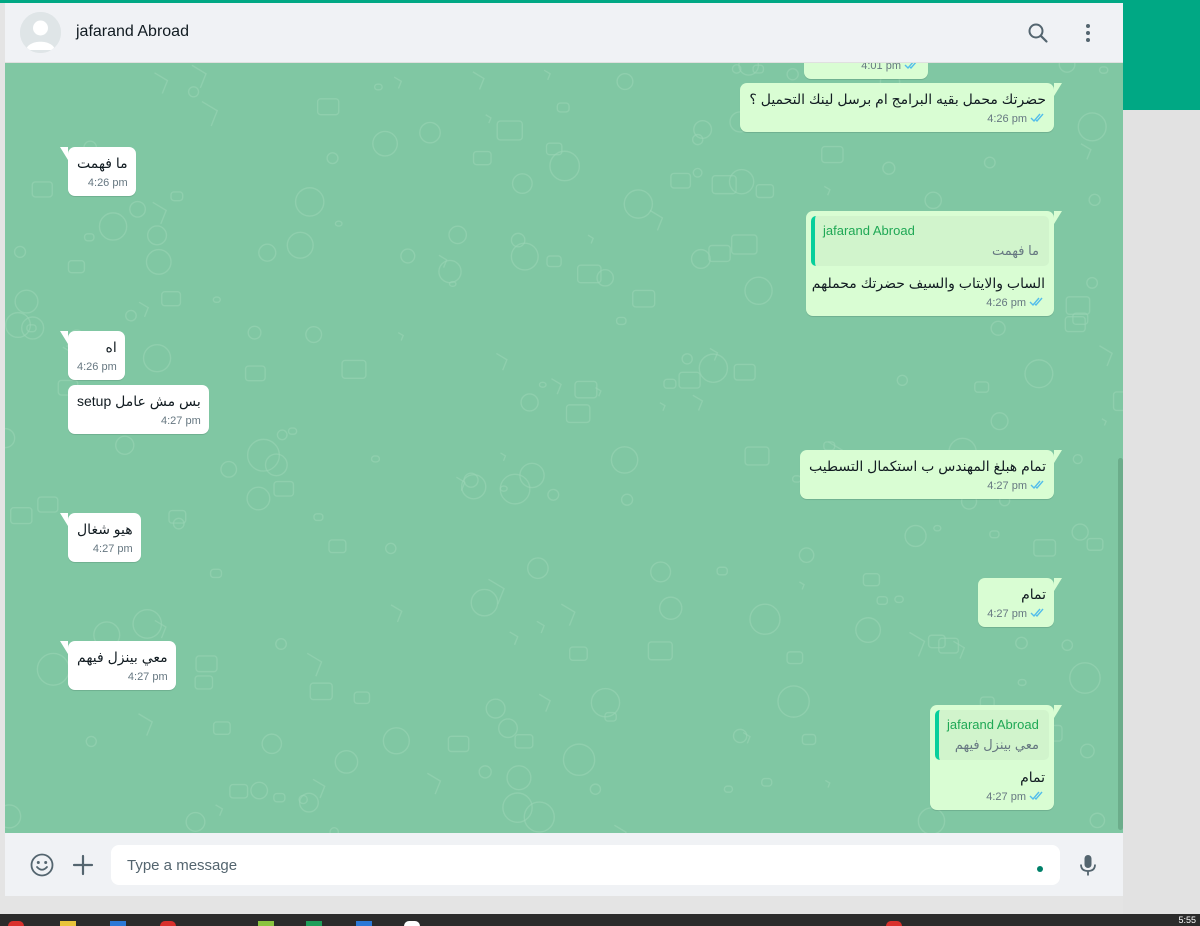  I want to click on vertical-dots-menu-icon, so click(1088, 33).